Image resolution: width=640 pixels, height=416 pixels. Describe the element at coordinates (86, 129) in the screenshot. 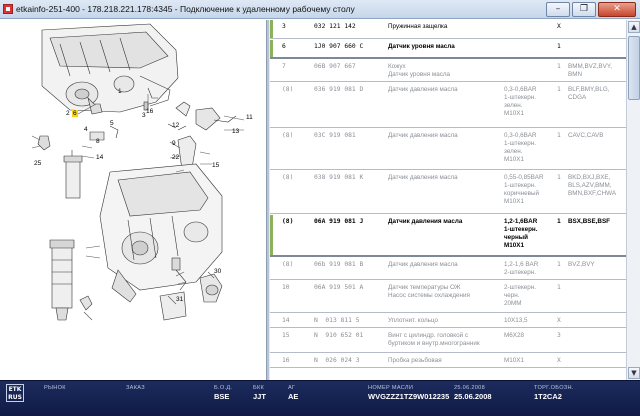

I see `callout-4: 4` at that location.